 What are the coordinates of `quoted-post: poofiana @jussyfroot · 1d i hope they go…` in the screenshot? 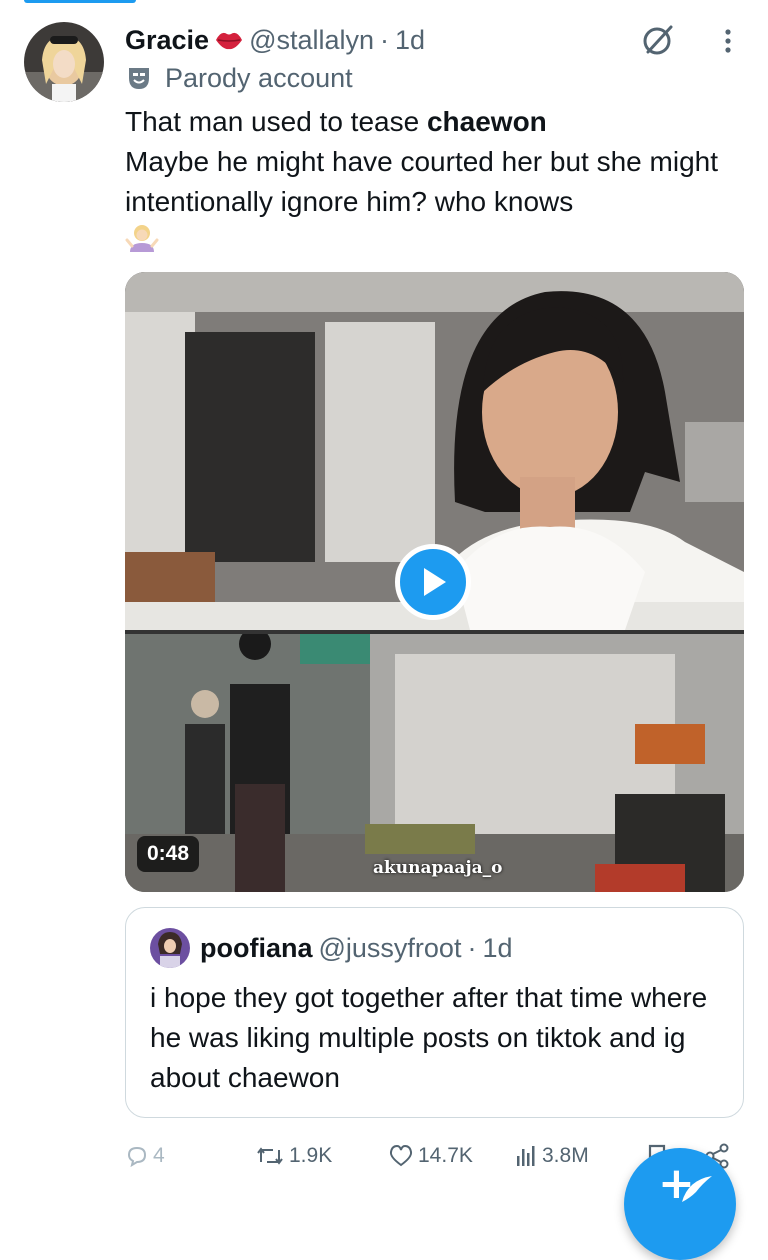 It's located at (434, 1012).